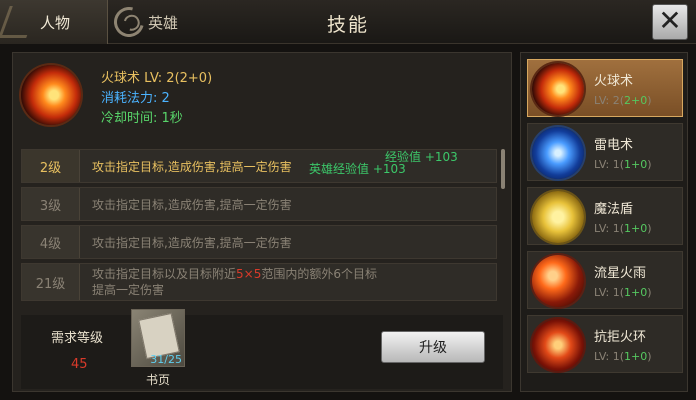 This screenshot has height=400, width=696. I want to click on required-level-value: 45, so click(79, 364).